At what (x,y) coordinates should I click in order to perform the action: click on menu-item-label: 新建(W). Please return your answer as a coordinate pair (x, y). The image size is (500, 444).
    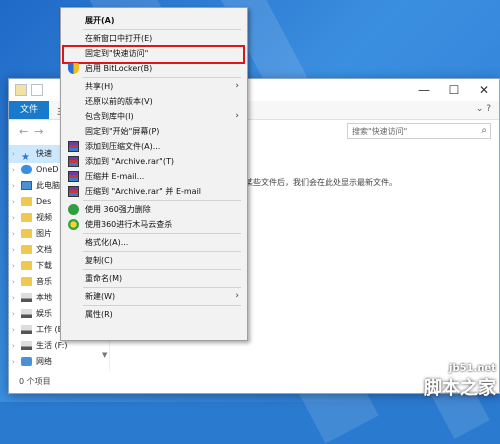
    Looking at the image, I should click on (100, 296).